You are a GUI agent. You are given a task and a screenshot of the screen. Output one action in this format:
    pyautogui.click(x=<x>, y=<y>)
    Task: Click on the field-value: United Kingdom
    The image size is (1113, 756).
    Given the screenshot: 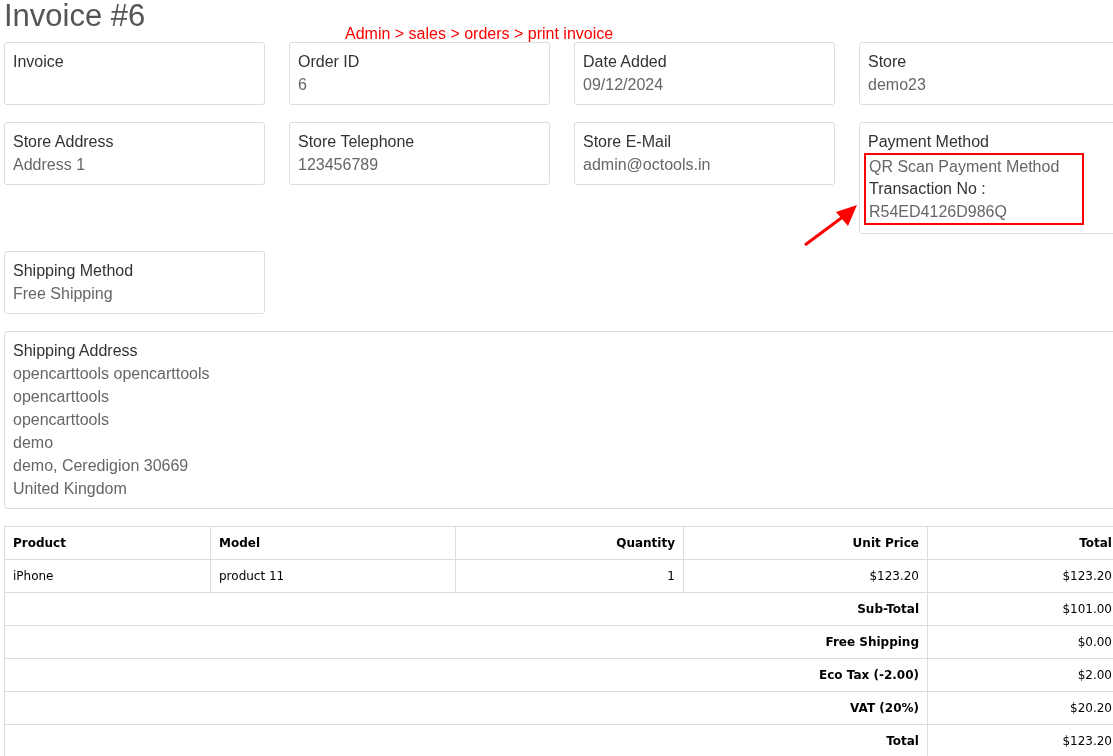 What is the action you would take?
    pyautogui.click(x=70, y=489)
    